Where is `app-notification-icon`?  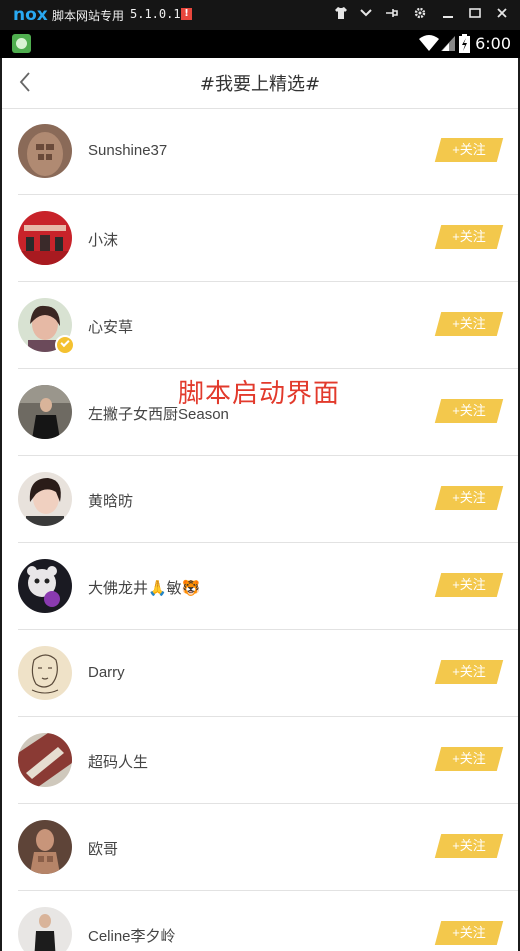 app-notification-icon is located at coordinates (21, 43).